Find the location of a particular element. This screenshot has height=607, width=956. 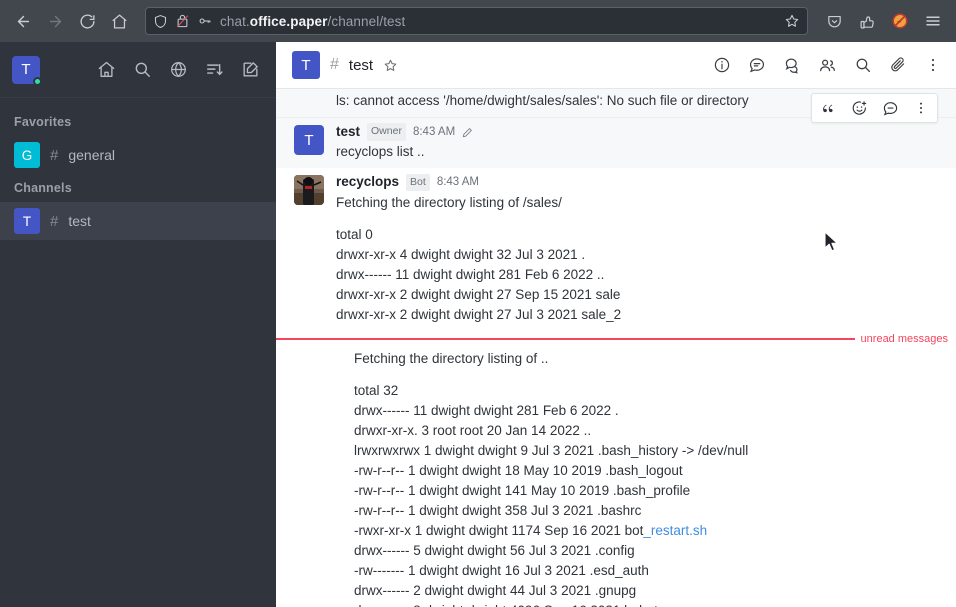

unread-messages-label: unread messages is located at coordinates (904, 338).